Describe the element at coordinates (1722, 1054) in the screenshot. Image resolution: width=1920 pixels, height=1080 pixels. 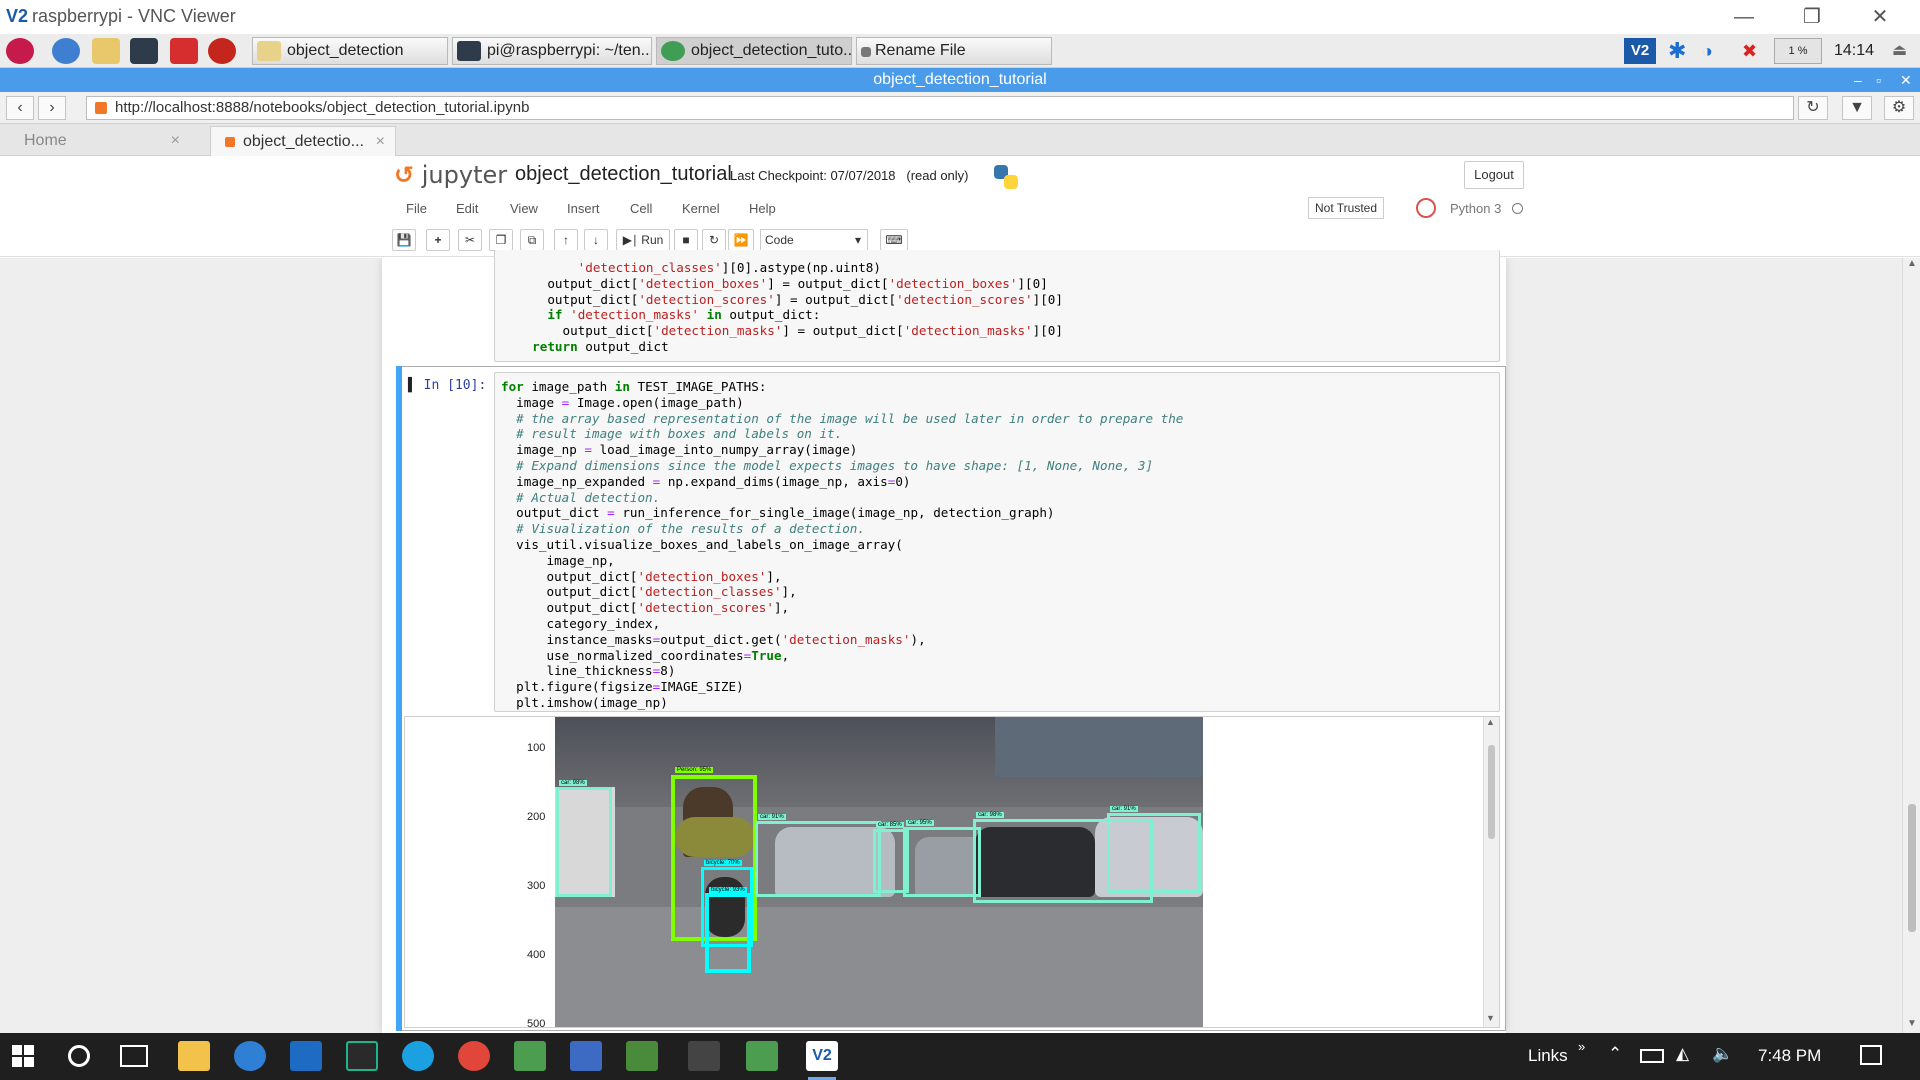
I see `volume-icon: 🔈` at that location.